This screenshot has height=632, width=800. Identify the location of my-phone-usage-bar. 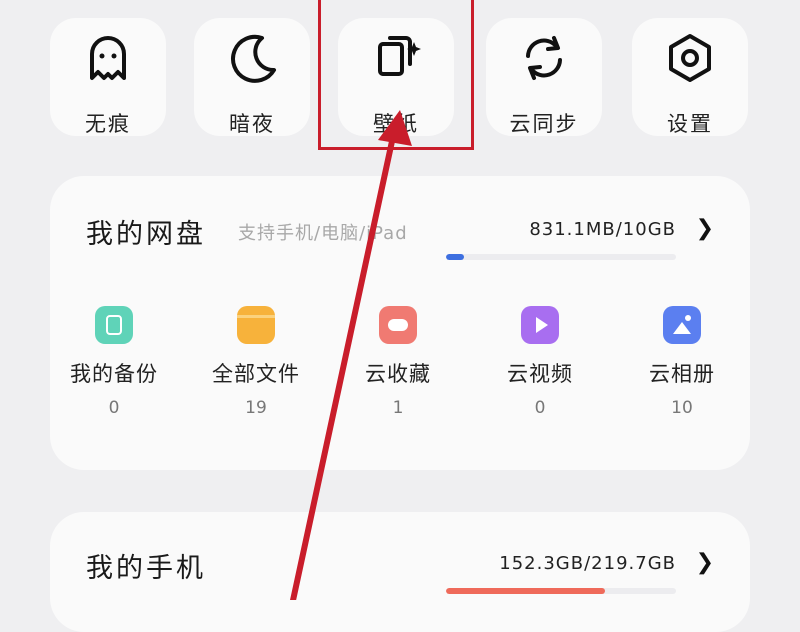
(561, 591).